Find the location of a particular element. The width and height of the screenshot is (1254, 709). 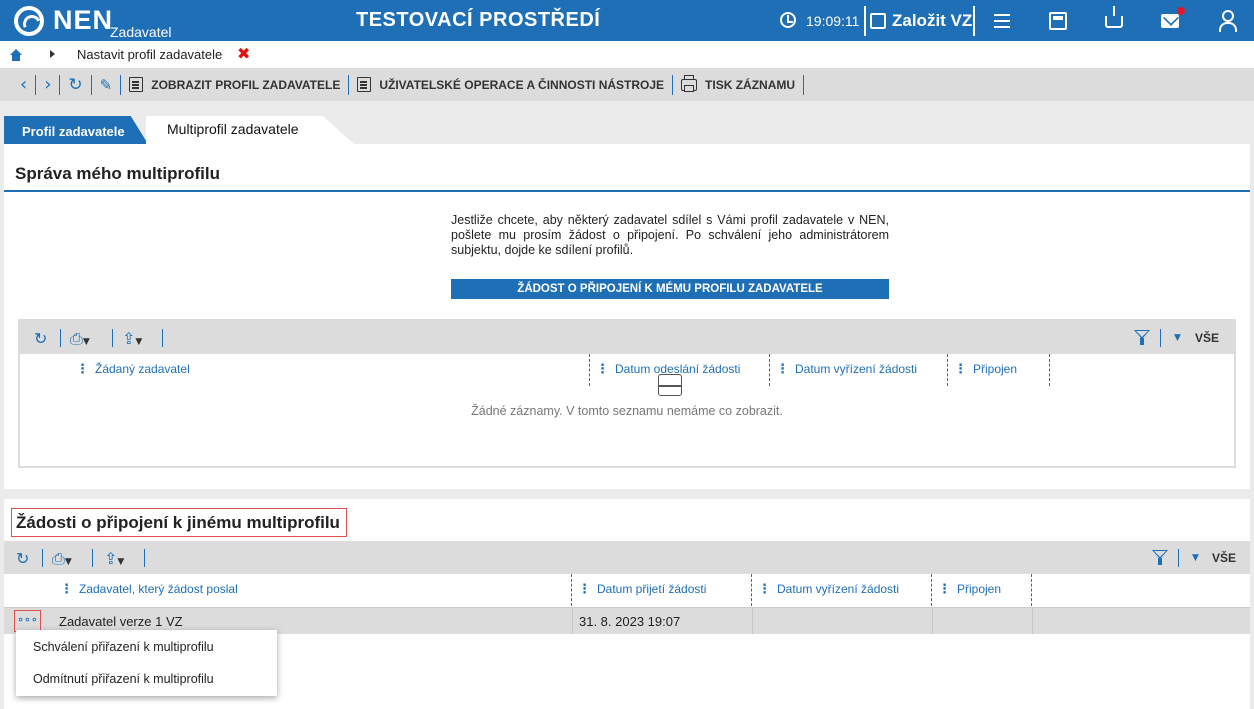

cell-sender: Zadavatel verze 1 VZ is located at coordinates (121, 621).